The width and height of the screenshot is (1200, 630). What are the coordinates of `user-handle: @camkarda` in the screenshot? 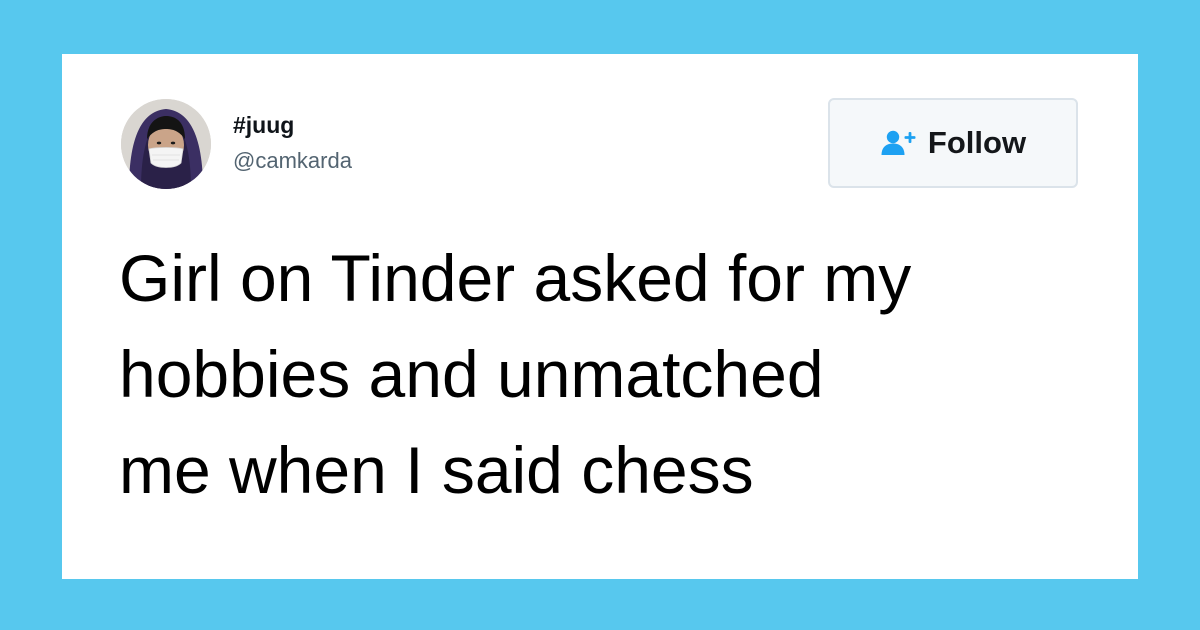 It's located at (292, 161).